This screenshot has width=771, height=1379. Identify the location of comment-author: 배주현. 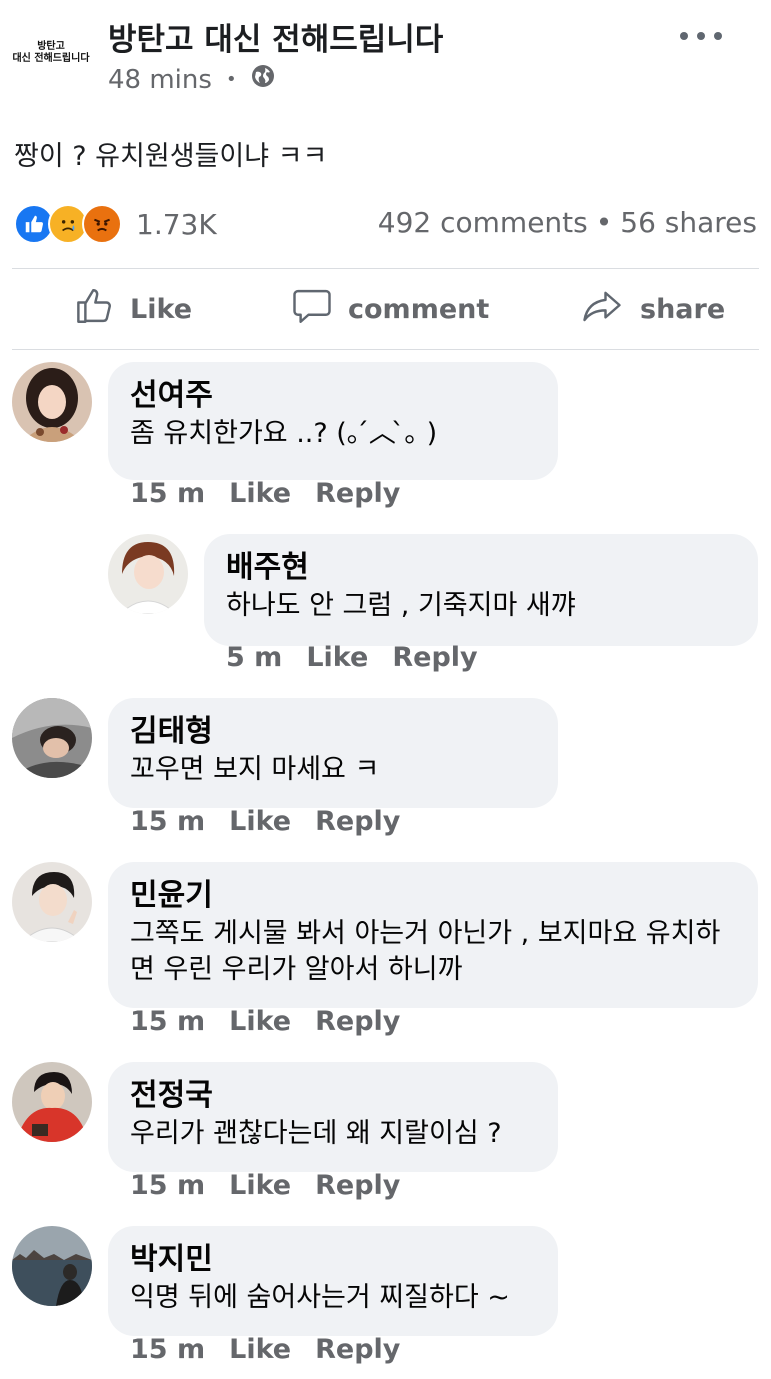
(481, 568).